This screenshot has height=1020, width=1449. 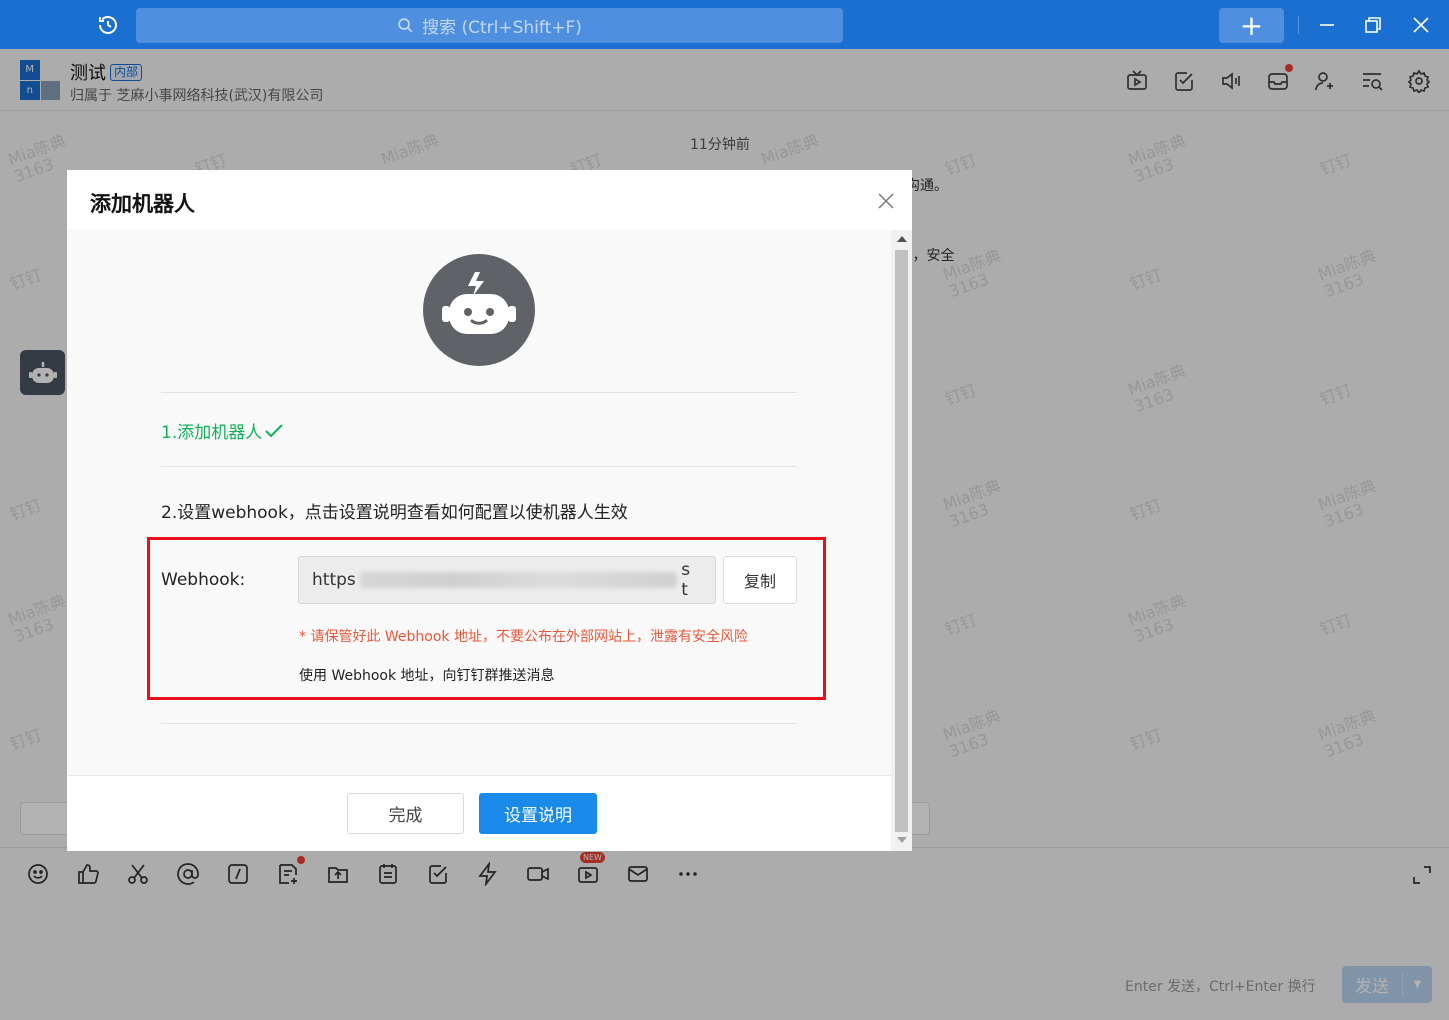 What do you see at coordinates (1421, 25) in the screenshot?
I see `close-window-icon` at bounding box center [1421, 25].